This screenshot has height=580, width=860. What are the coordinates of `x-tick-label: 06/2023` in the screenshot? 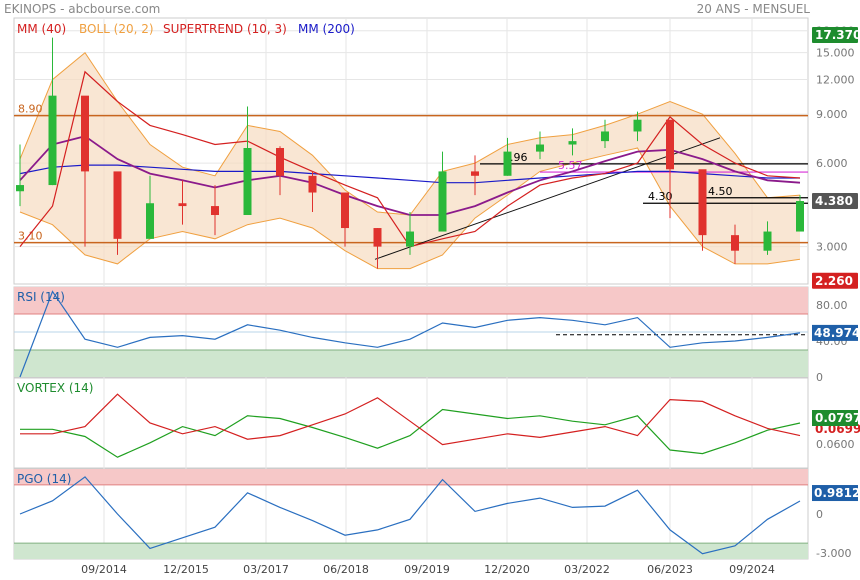 It's located at (670, 569).